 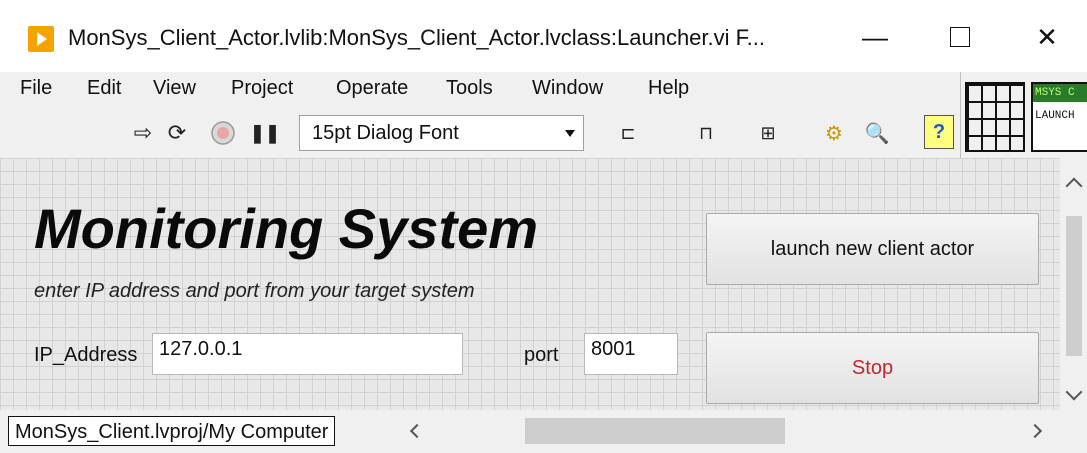 What do you see at coordinates (872, 249) in the screenshot?
I see `launch-client-actor-button: launch new client actor` at bounding box center [872, 249].